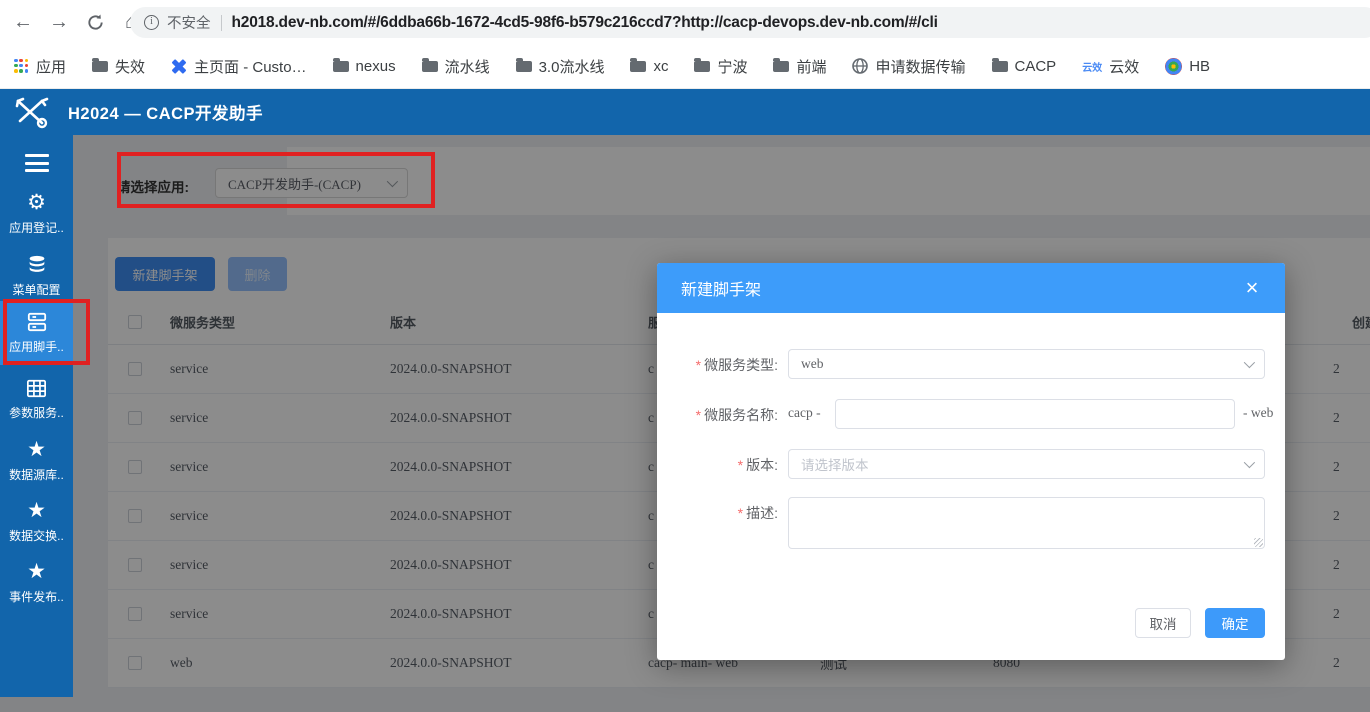  Describe the element at coordinates (189, 24) in the screenshot. I see `security-label: 不安全` at that location.